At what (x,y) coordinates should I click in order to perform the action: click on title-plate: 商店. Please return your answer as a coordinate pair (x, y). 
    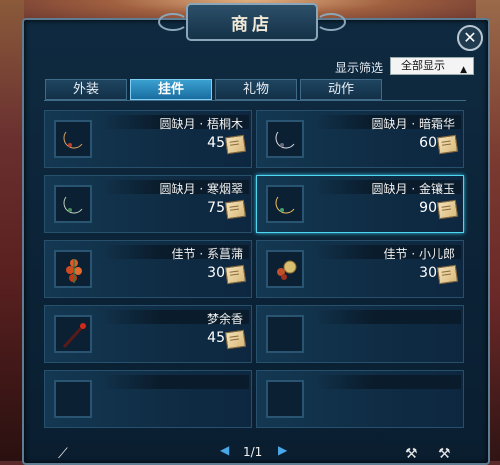
    Looking at the image, I should click on (252, 22).